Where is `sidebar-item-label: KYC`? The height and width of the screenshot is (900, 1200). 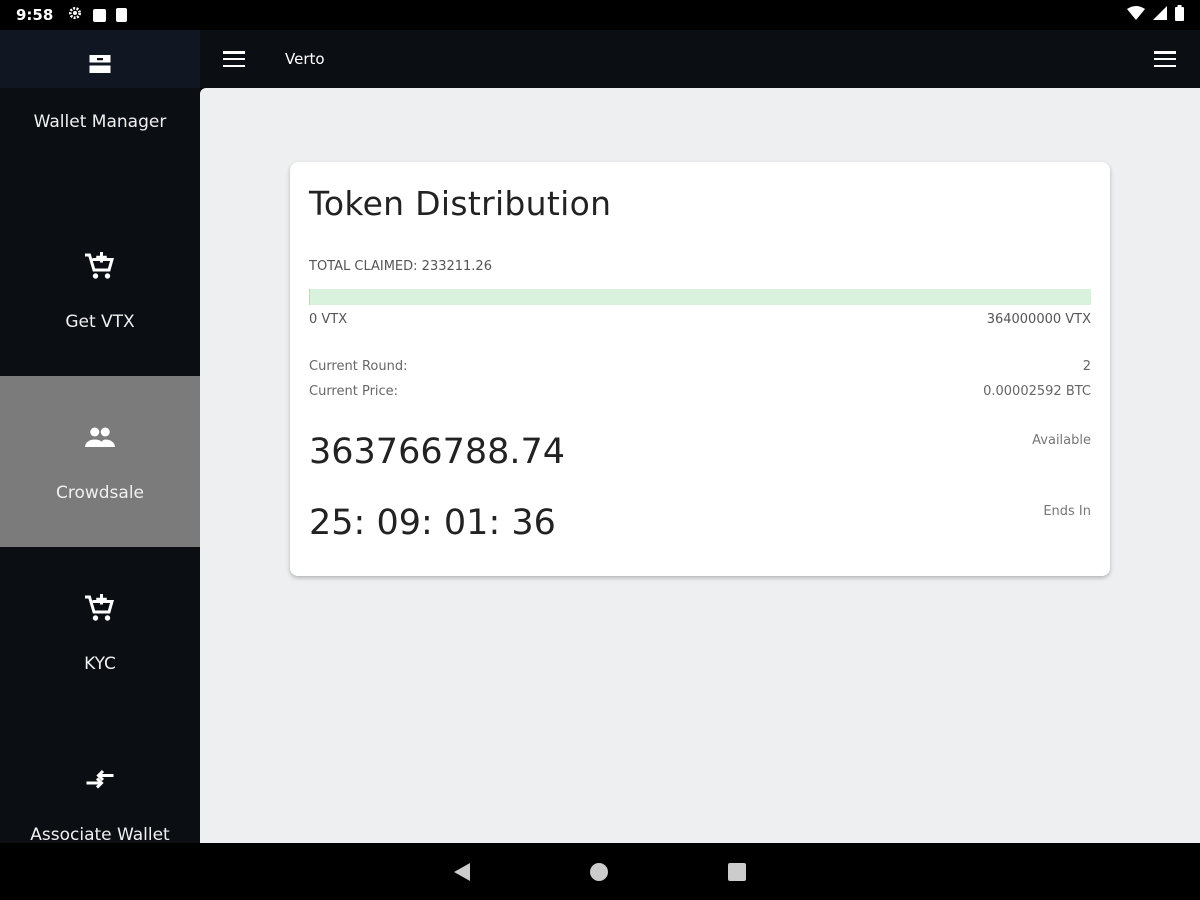 sidebar-item-label: KYC is located at coordinates (100, 664).